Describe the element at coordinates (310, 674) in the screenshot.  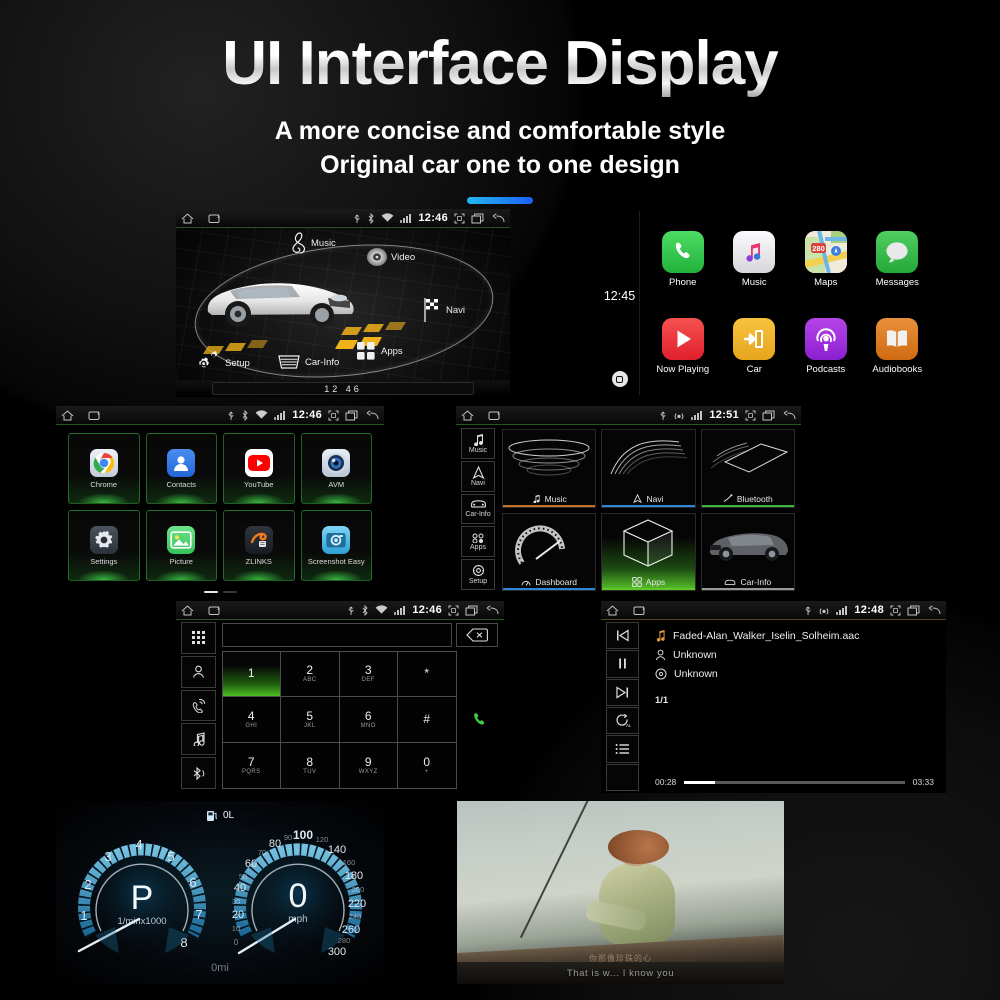
I see `dialpad-key-2: 2 ABC` at that location.